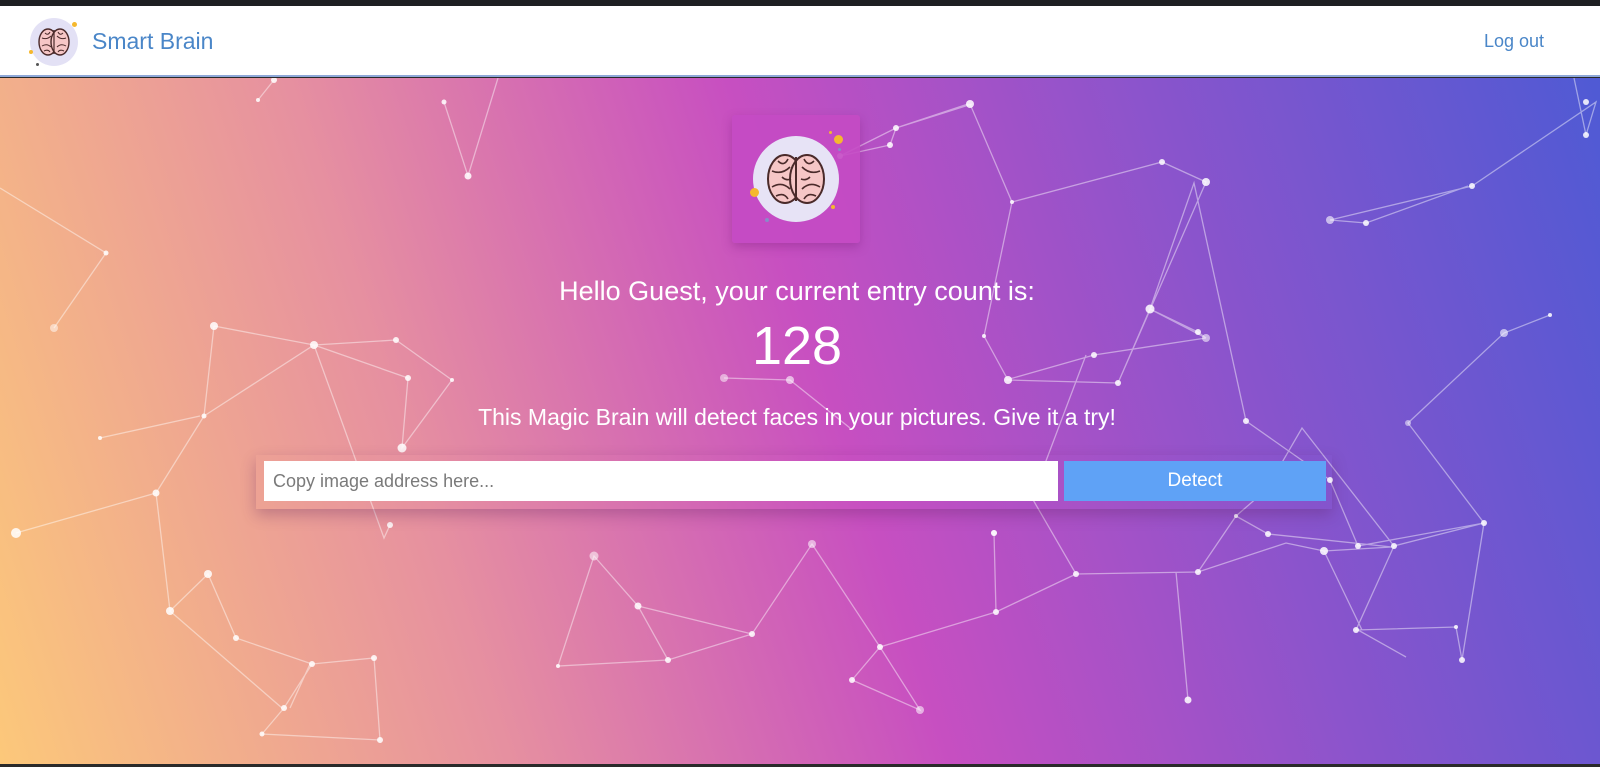 This screenshot has height=767, width=1600. I want to click on image-url-input, so click(661, 481).